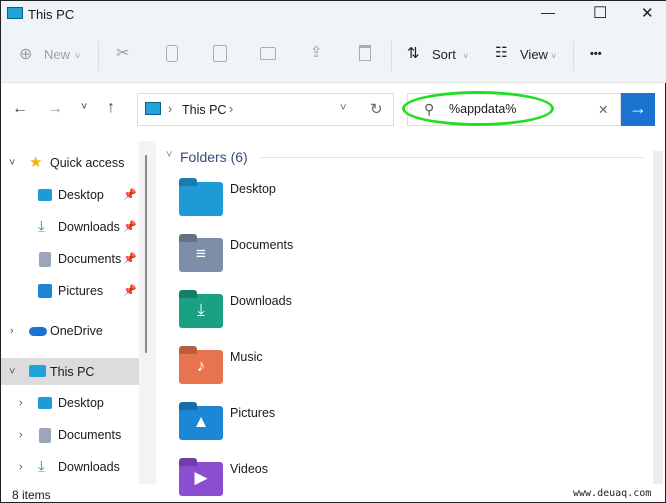  What do you see at coordinates (246, 357) in the screenshot?
I see `folder-item-name: Music` at bounding box center [246, 357].